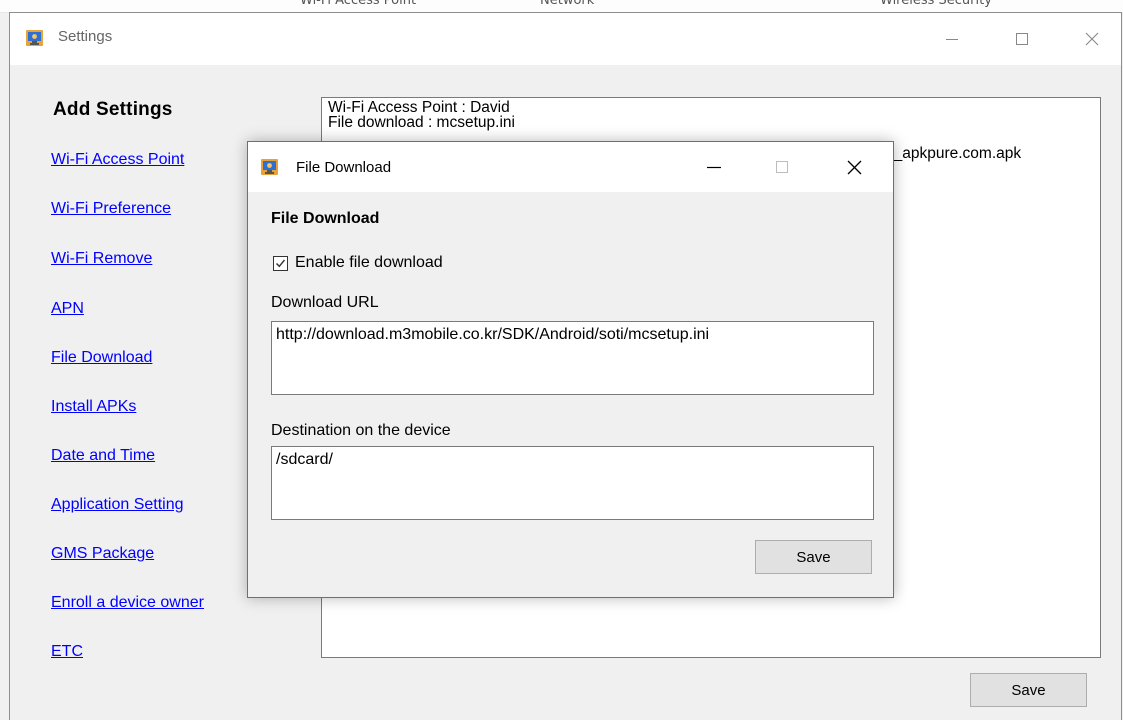 The width and height of the screenshot is (1123, 720). Describe the element at coordinates (325, 302) in the screenshot. I see `download-url-label: Download URL` at that location.